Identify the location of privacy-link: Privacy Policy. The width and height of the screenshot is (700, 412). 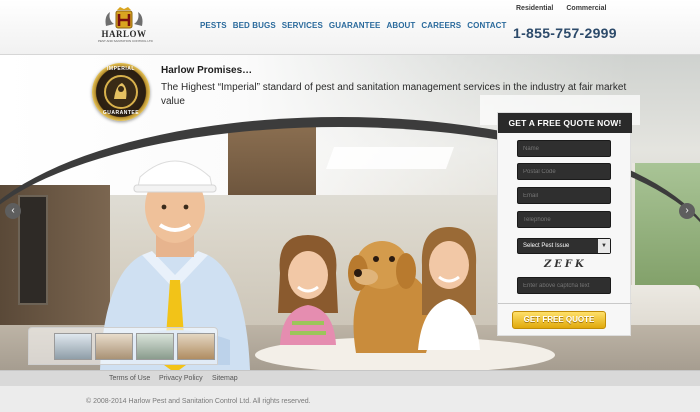
(181, 378).